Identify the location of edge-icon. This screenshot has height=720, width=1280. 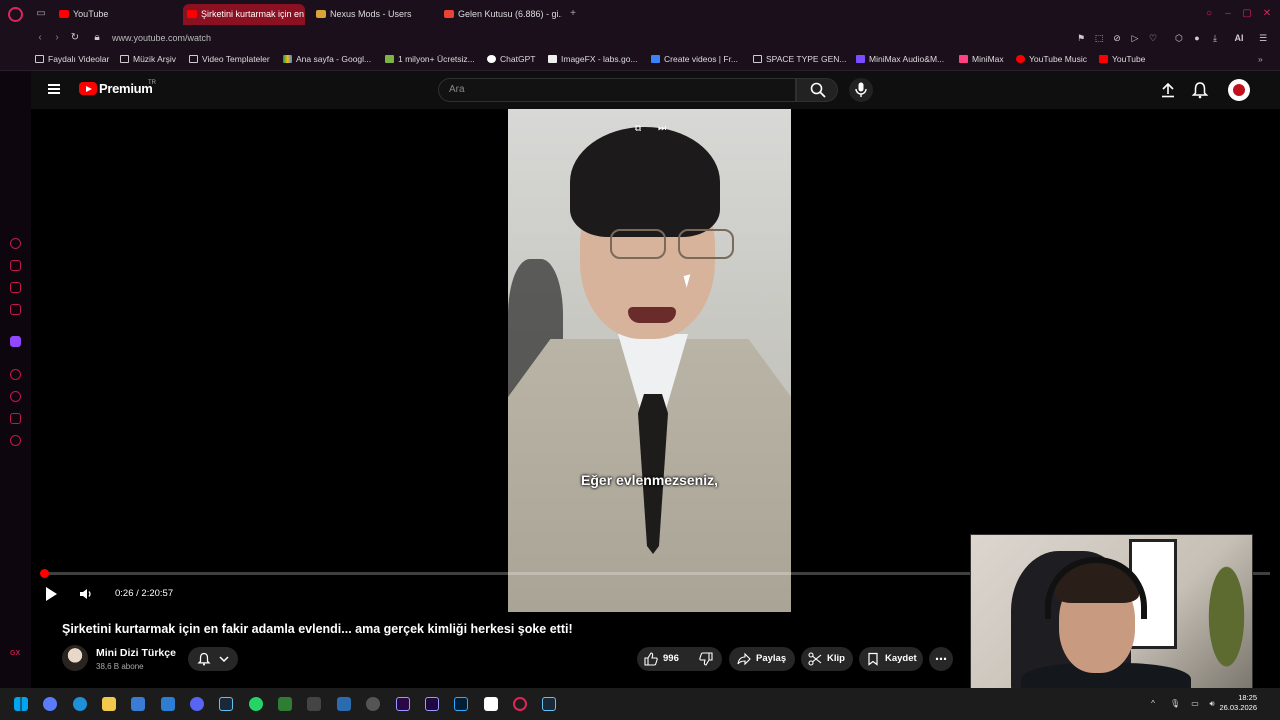
(80, 704).